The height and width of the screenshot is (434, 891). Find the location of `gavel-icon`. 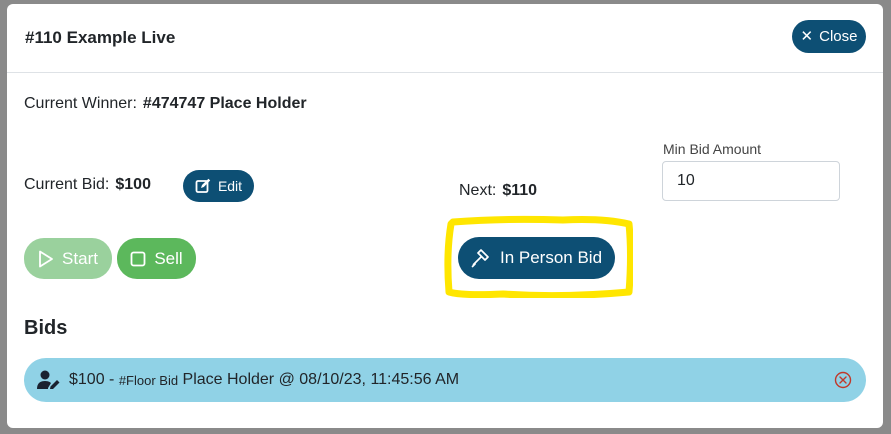

gavel-icon is located at coordinates (480, 258).